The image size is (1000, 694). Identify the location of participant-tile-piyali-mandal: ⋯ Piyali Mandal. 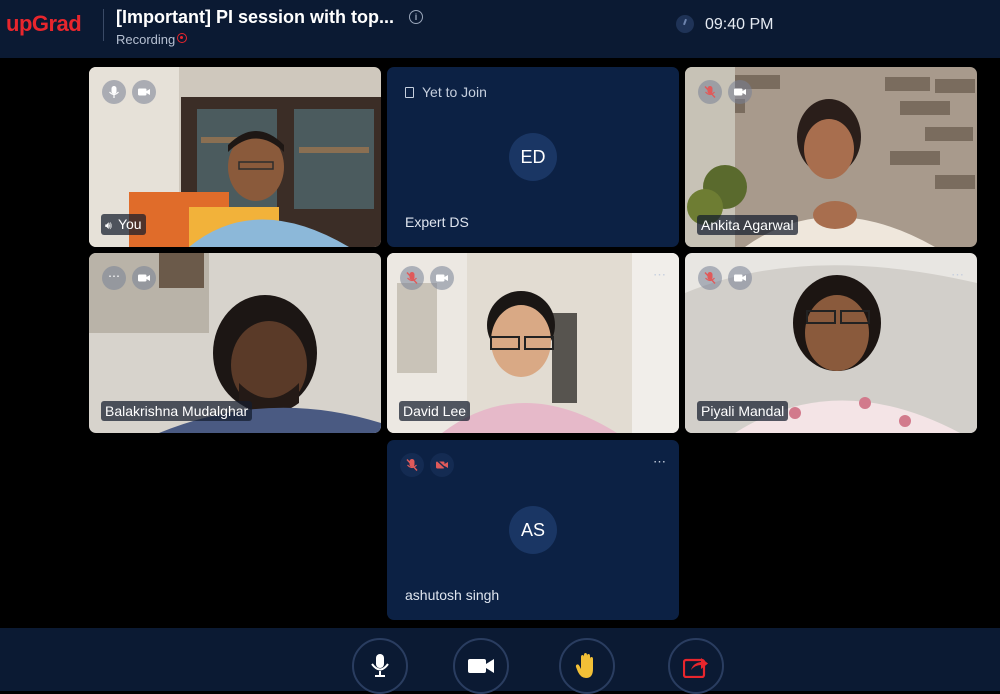
(831, 343).